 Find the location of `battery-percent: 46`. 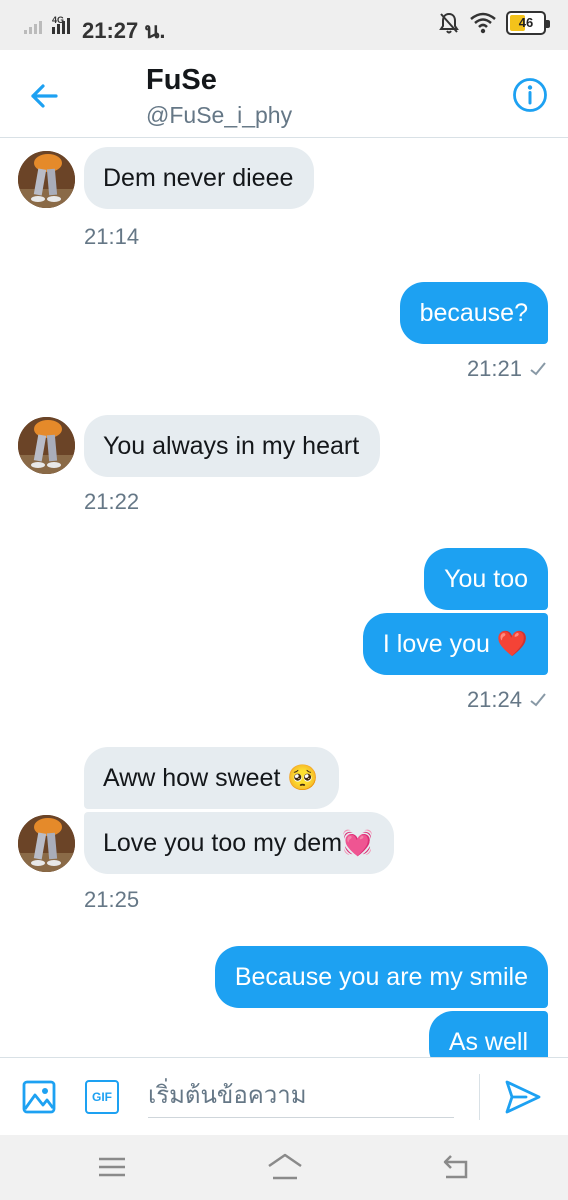

battery-percent: 46 is located at coordinates (526, 22).